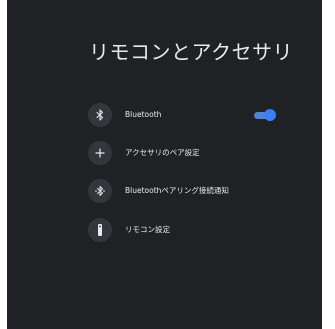  Describe the element at coordinates (143, 114) in the screenshot. I see `setting-label: Bluetooth` at that location.